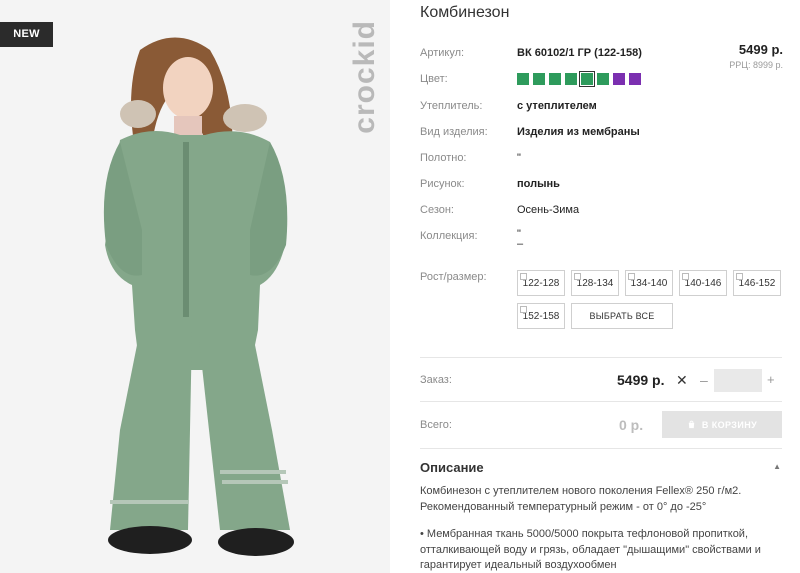  I want to click on quantity-input, so click(738, 380).